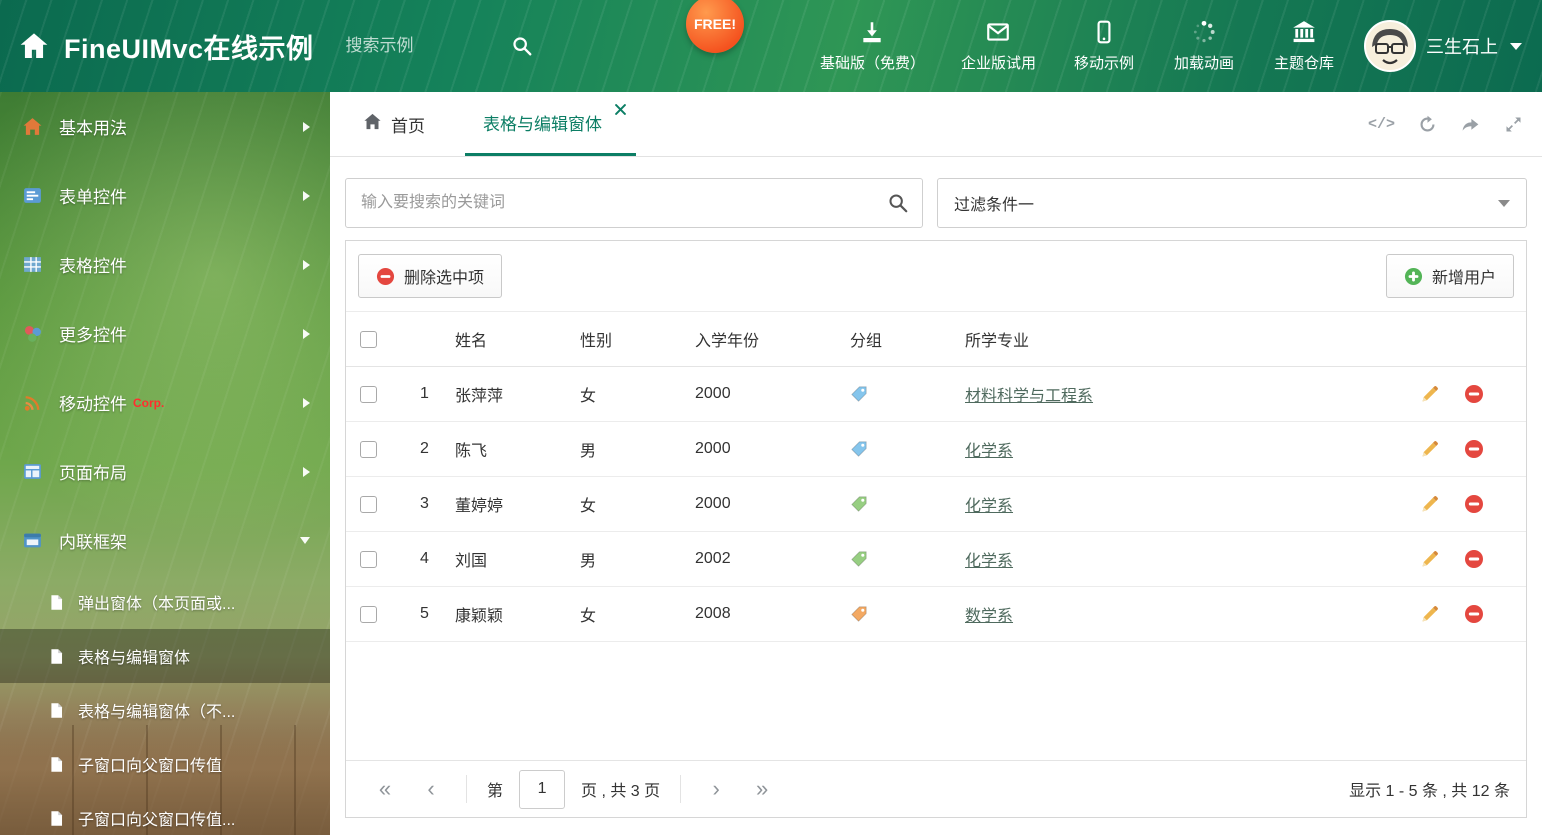 The height and width of the screenshot is (835, 1542). Describe the element at coordinates (1204, 46) in the screenshot. I see `nav-item-loading-animation: 加载动画` at that location.